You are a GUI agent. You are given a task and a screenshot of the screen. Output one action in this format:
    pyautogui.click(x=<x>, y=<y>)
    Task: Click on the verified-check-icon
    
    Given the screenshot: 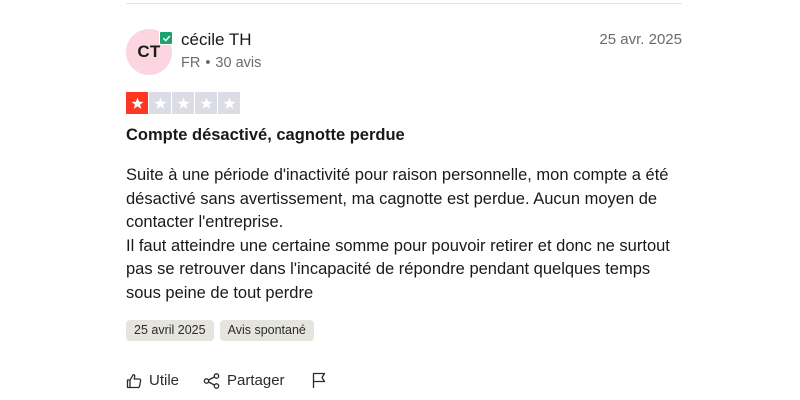 What is the action you would take?
    pyautogui.click(x=166, y=38)
    